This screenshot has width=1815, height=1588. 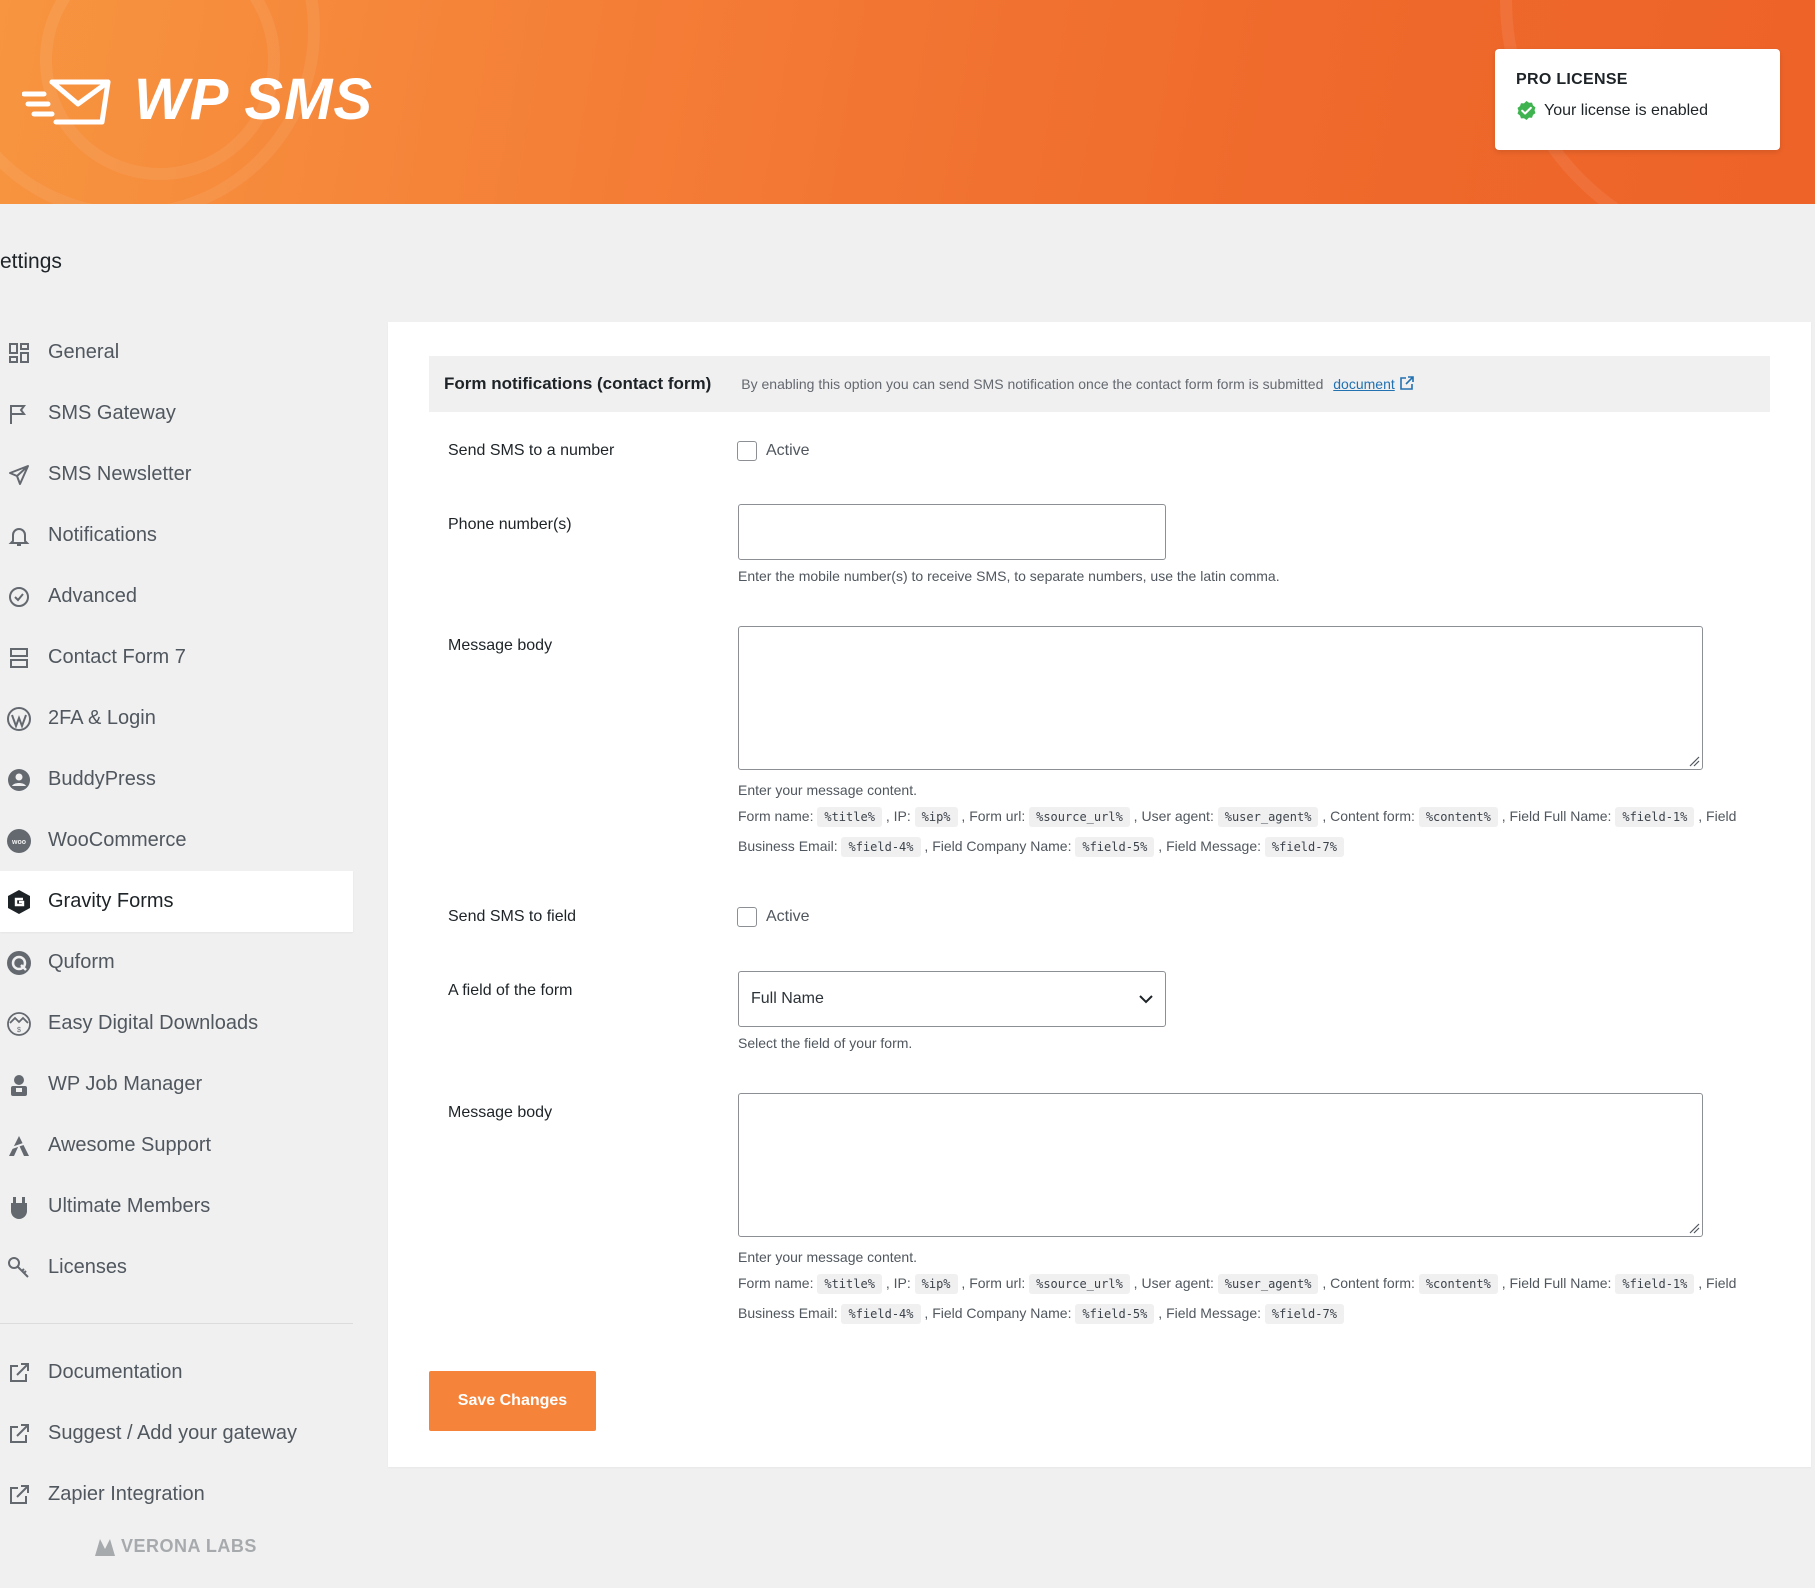 What do you see at coordinates (129, 1206) in the screenshot?
I see `sidebar-item-label: Ultimate Members` at bounding box center [129, 1206].